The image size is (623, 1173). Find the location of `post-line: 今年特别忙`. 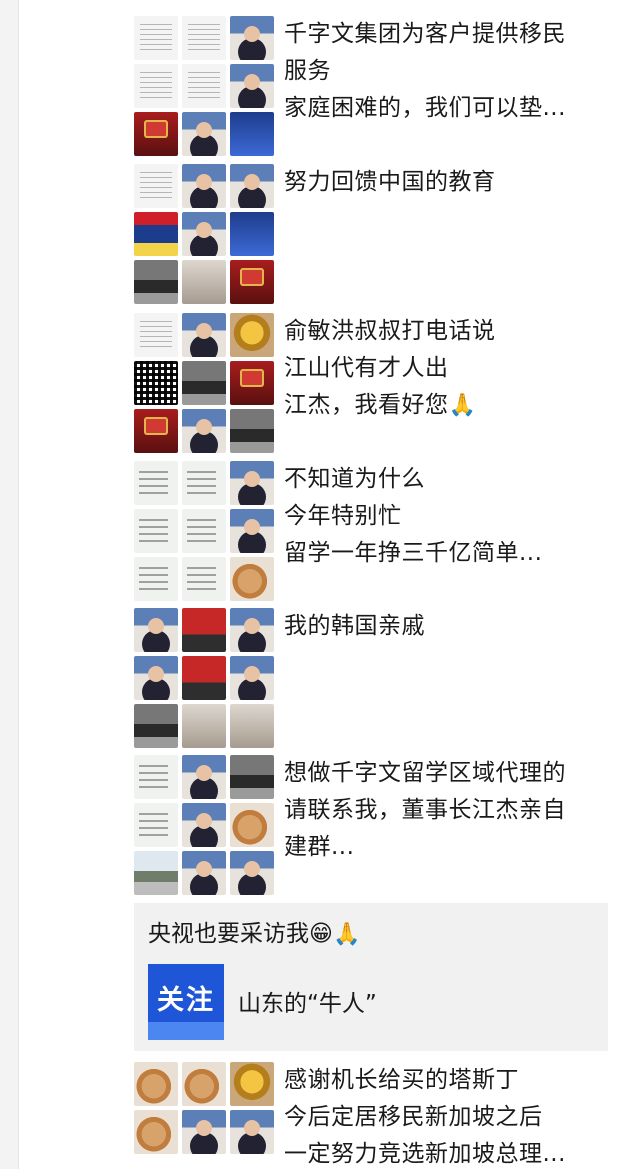

post-line: 今年特别忙 is located at coordinates (343, 516).